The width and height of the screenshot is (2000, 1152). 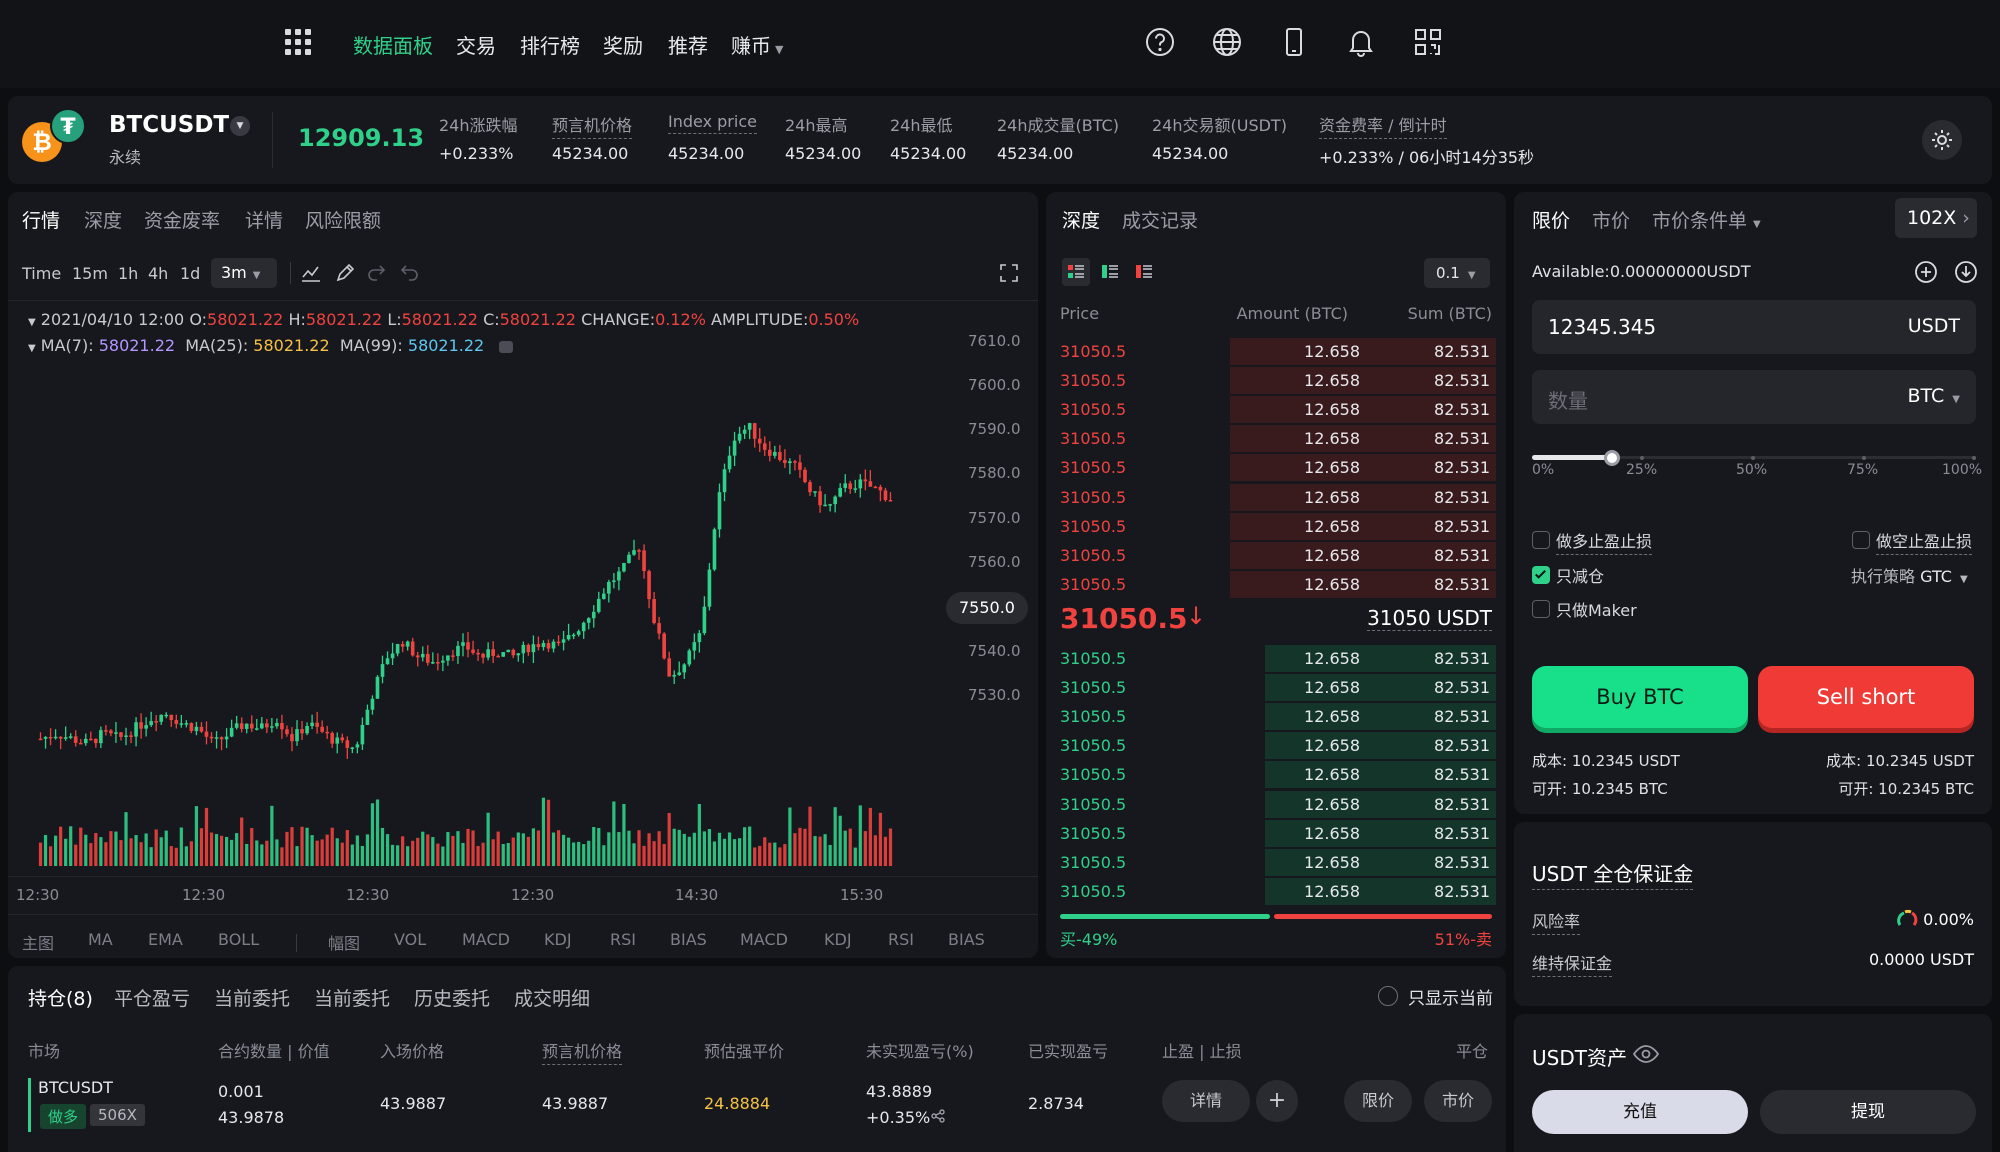 I want to click on maker-only-checkbox, so click(x=1541, y=609).